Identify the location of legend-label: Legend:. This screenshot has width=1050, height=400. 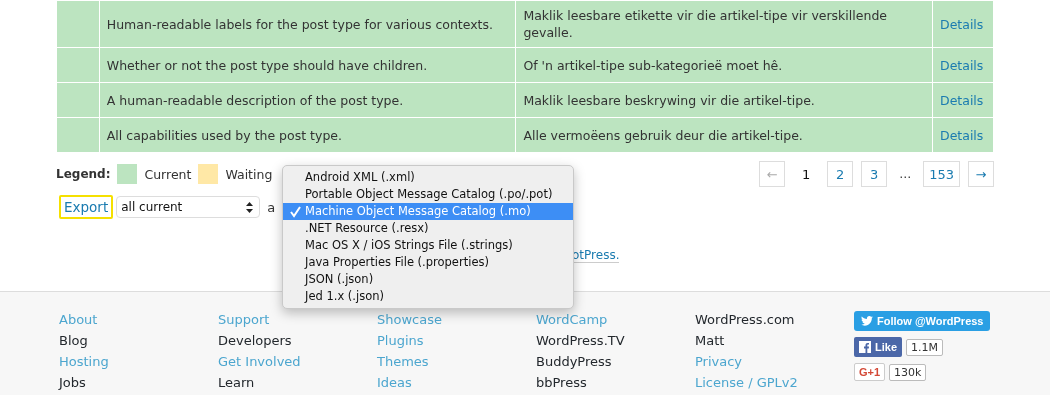
(83, 174).